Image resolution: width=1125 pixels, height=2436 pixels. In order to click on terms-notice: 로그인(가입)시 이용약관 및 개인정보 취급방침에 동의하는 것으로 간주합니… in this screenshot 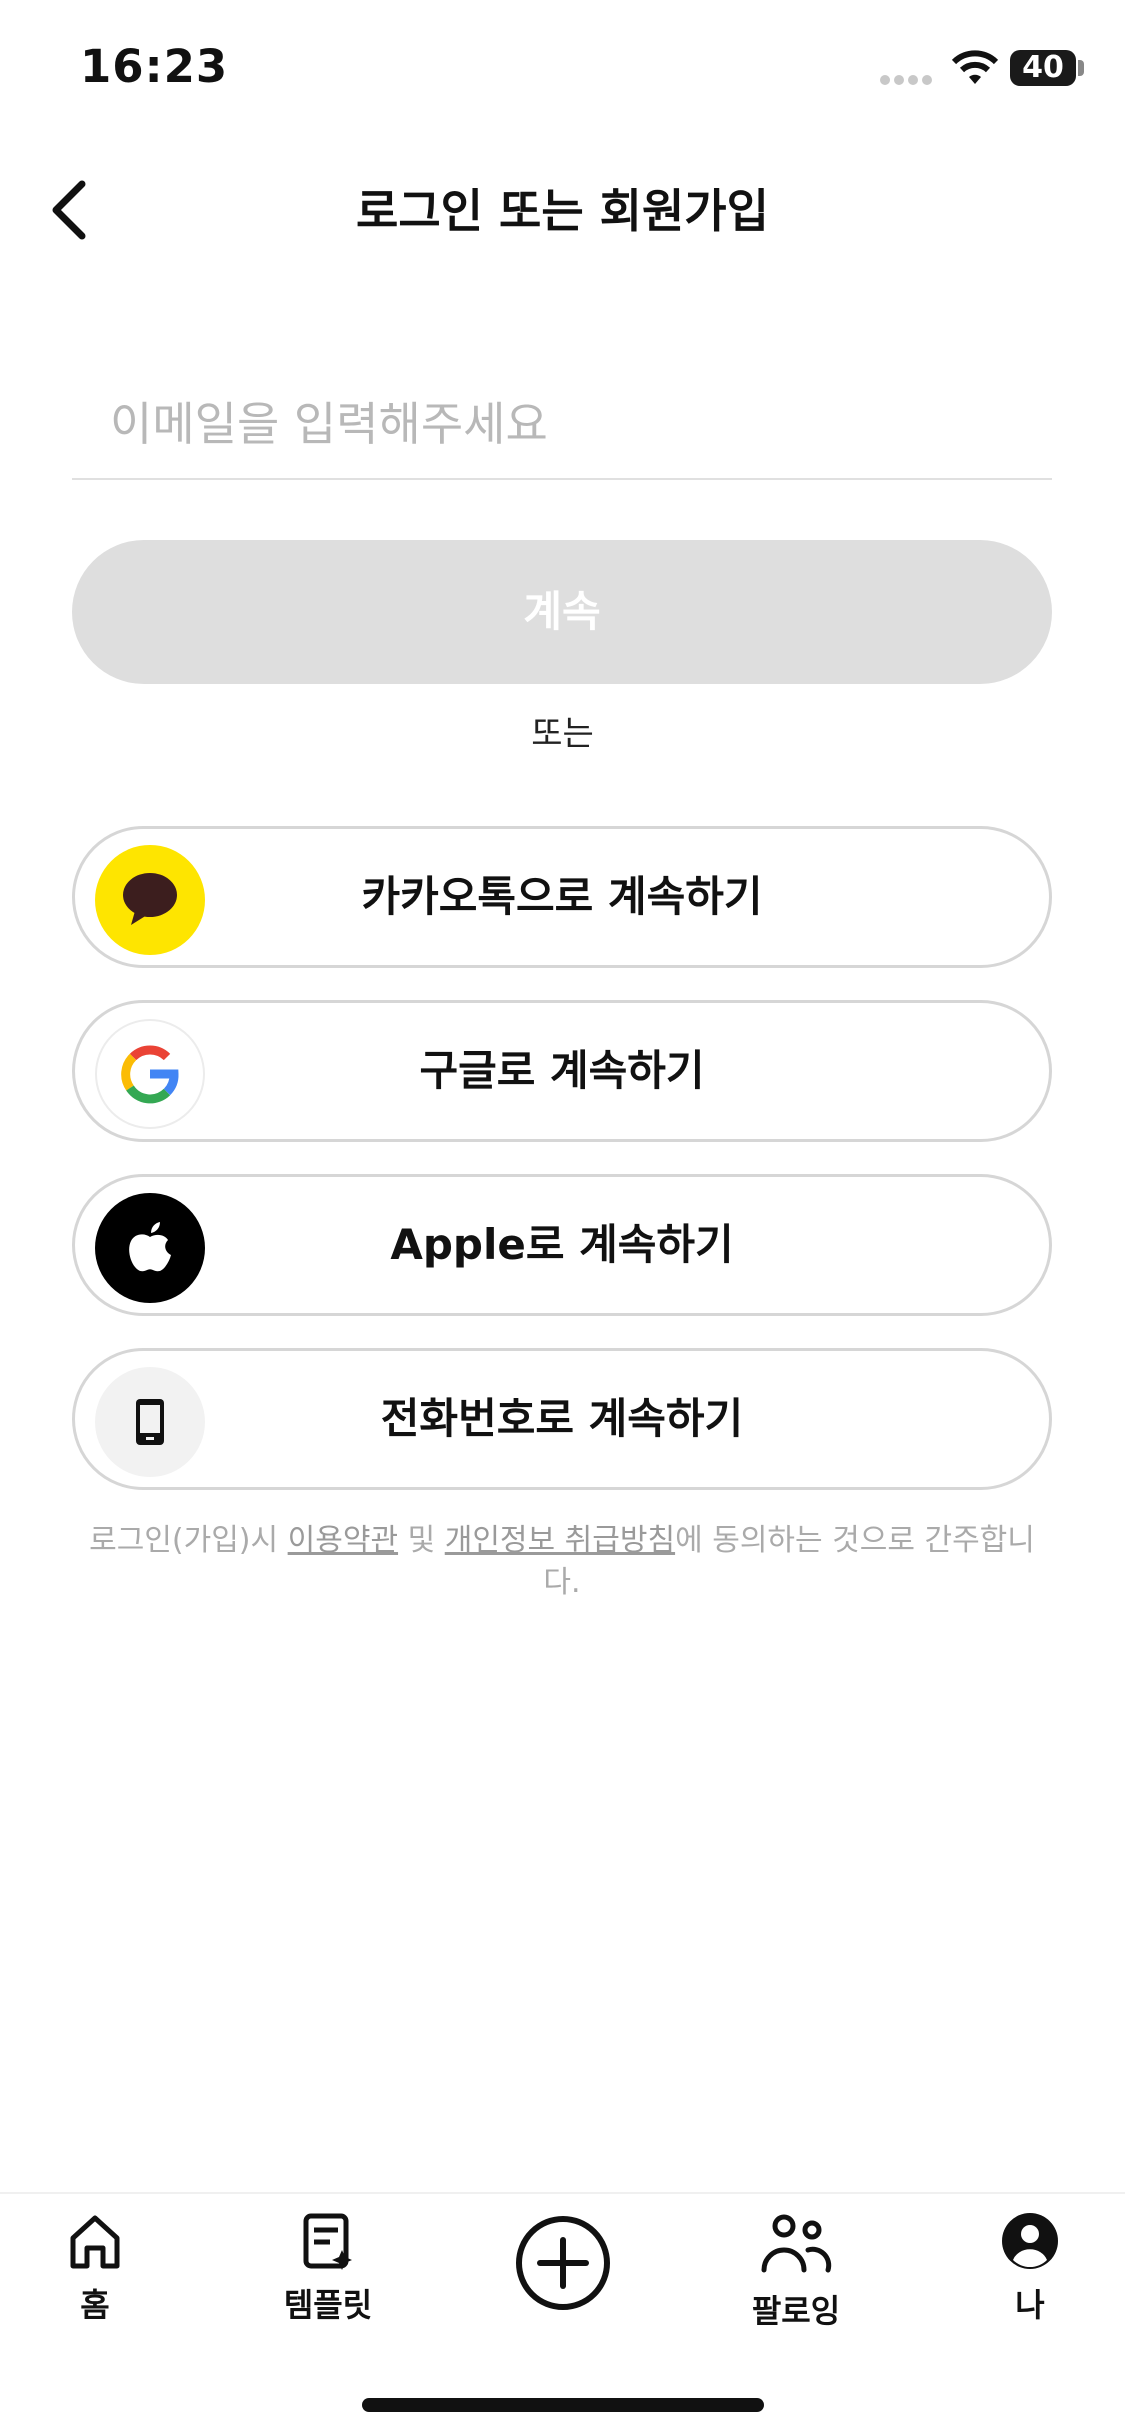, I will do `click(562, 1562)`.